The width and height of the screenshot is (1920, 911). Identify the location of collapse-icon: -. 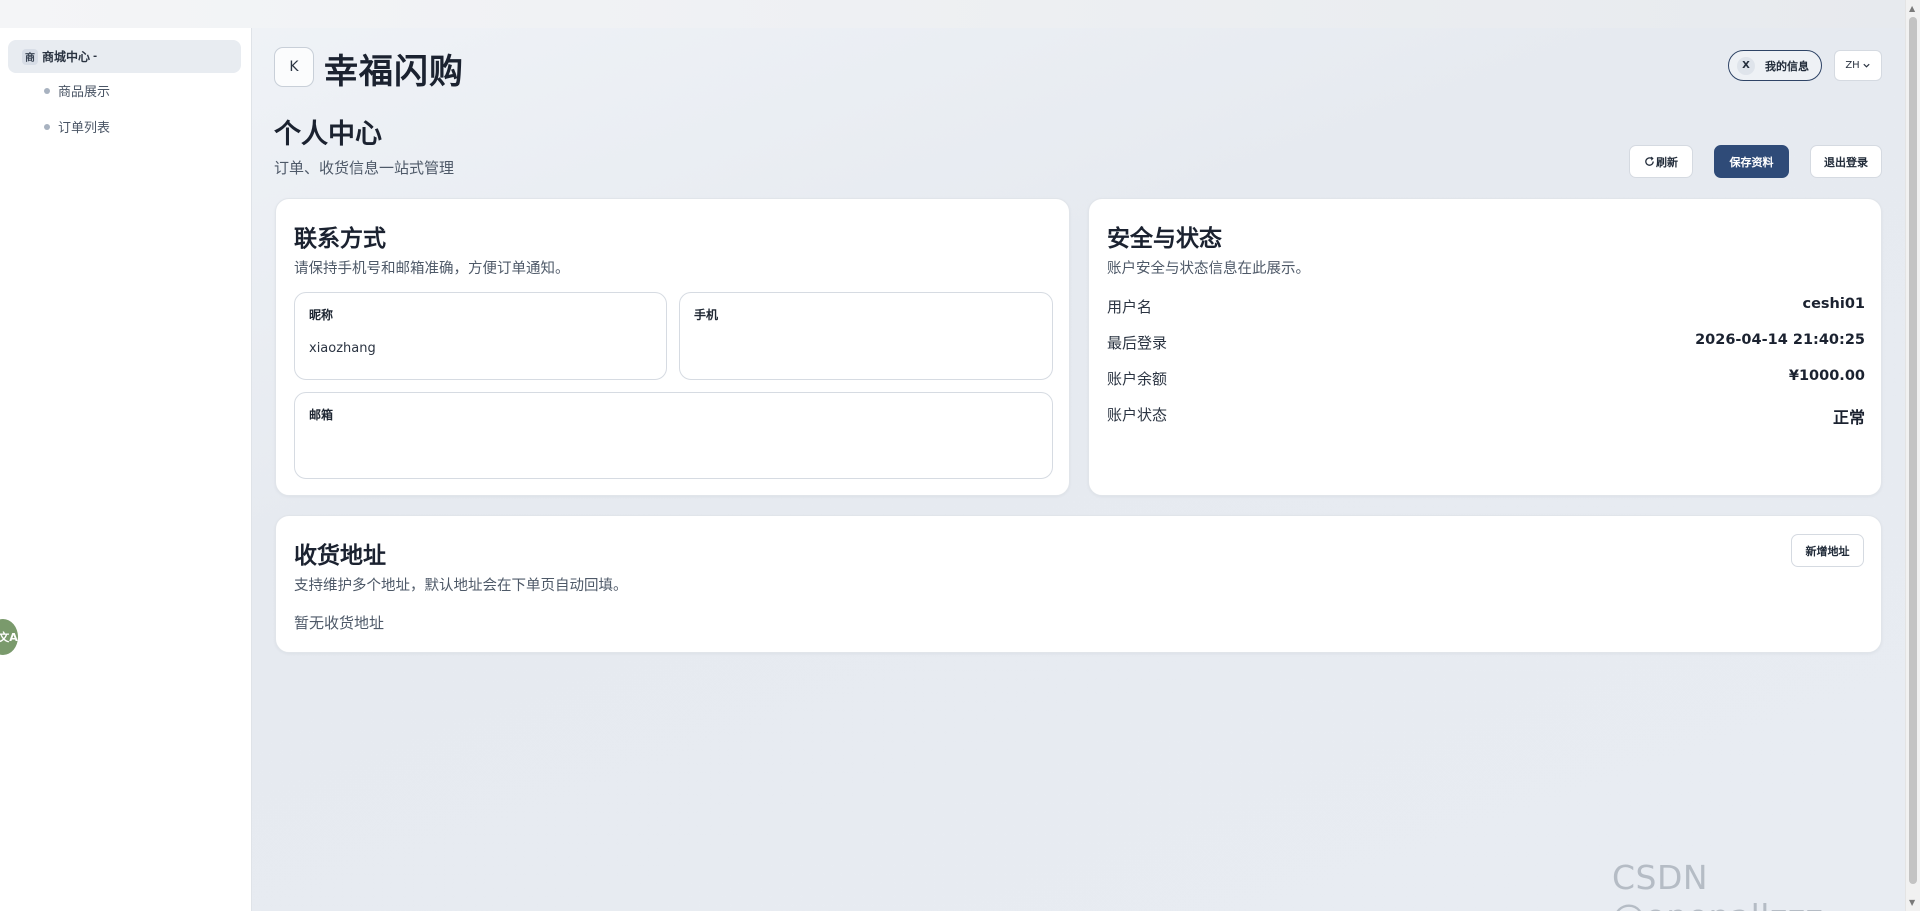
(95, 56).